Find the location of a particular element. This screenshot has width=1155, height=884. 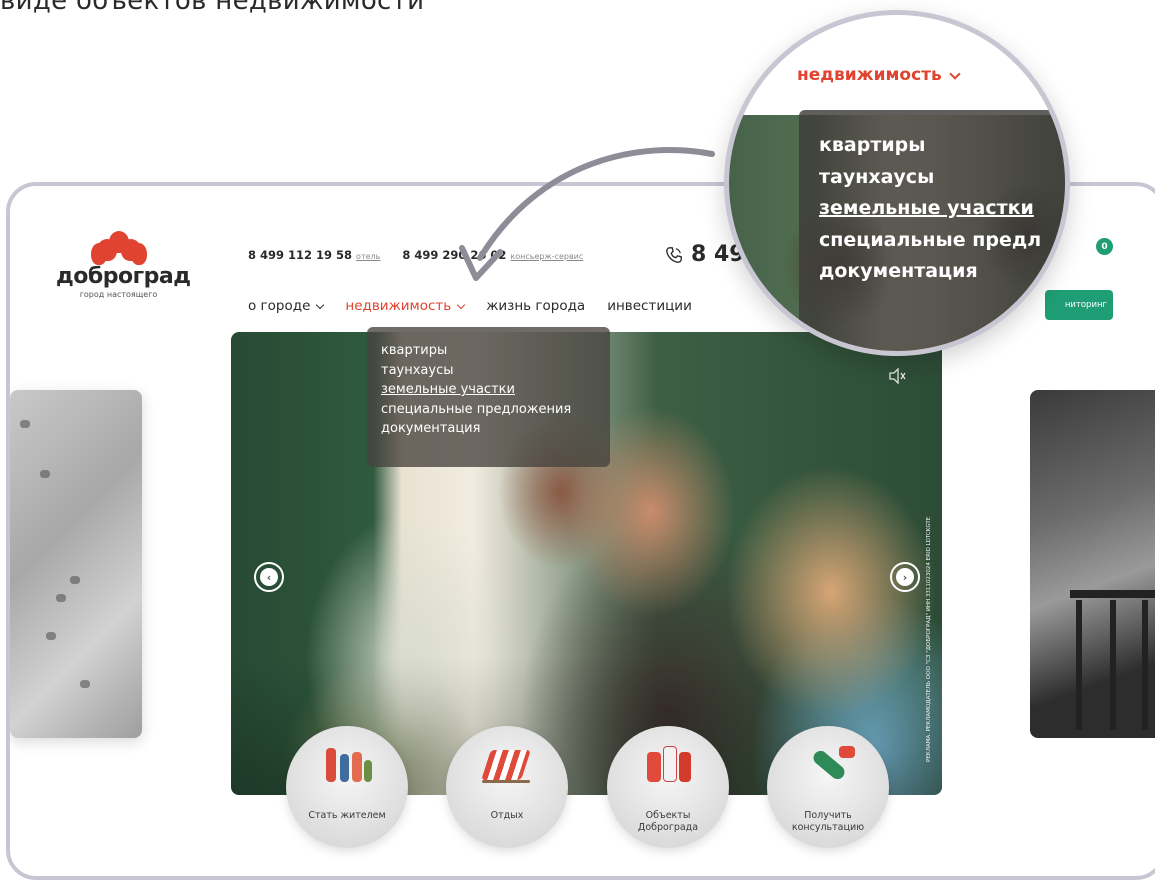

dropdown-item-townhouses: таунхаусы is located at coordinates (488, 371).